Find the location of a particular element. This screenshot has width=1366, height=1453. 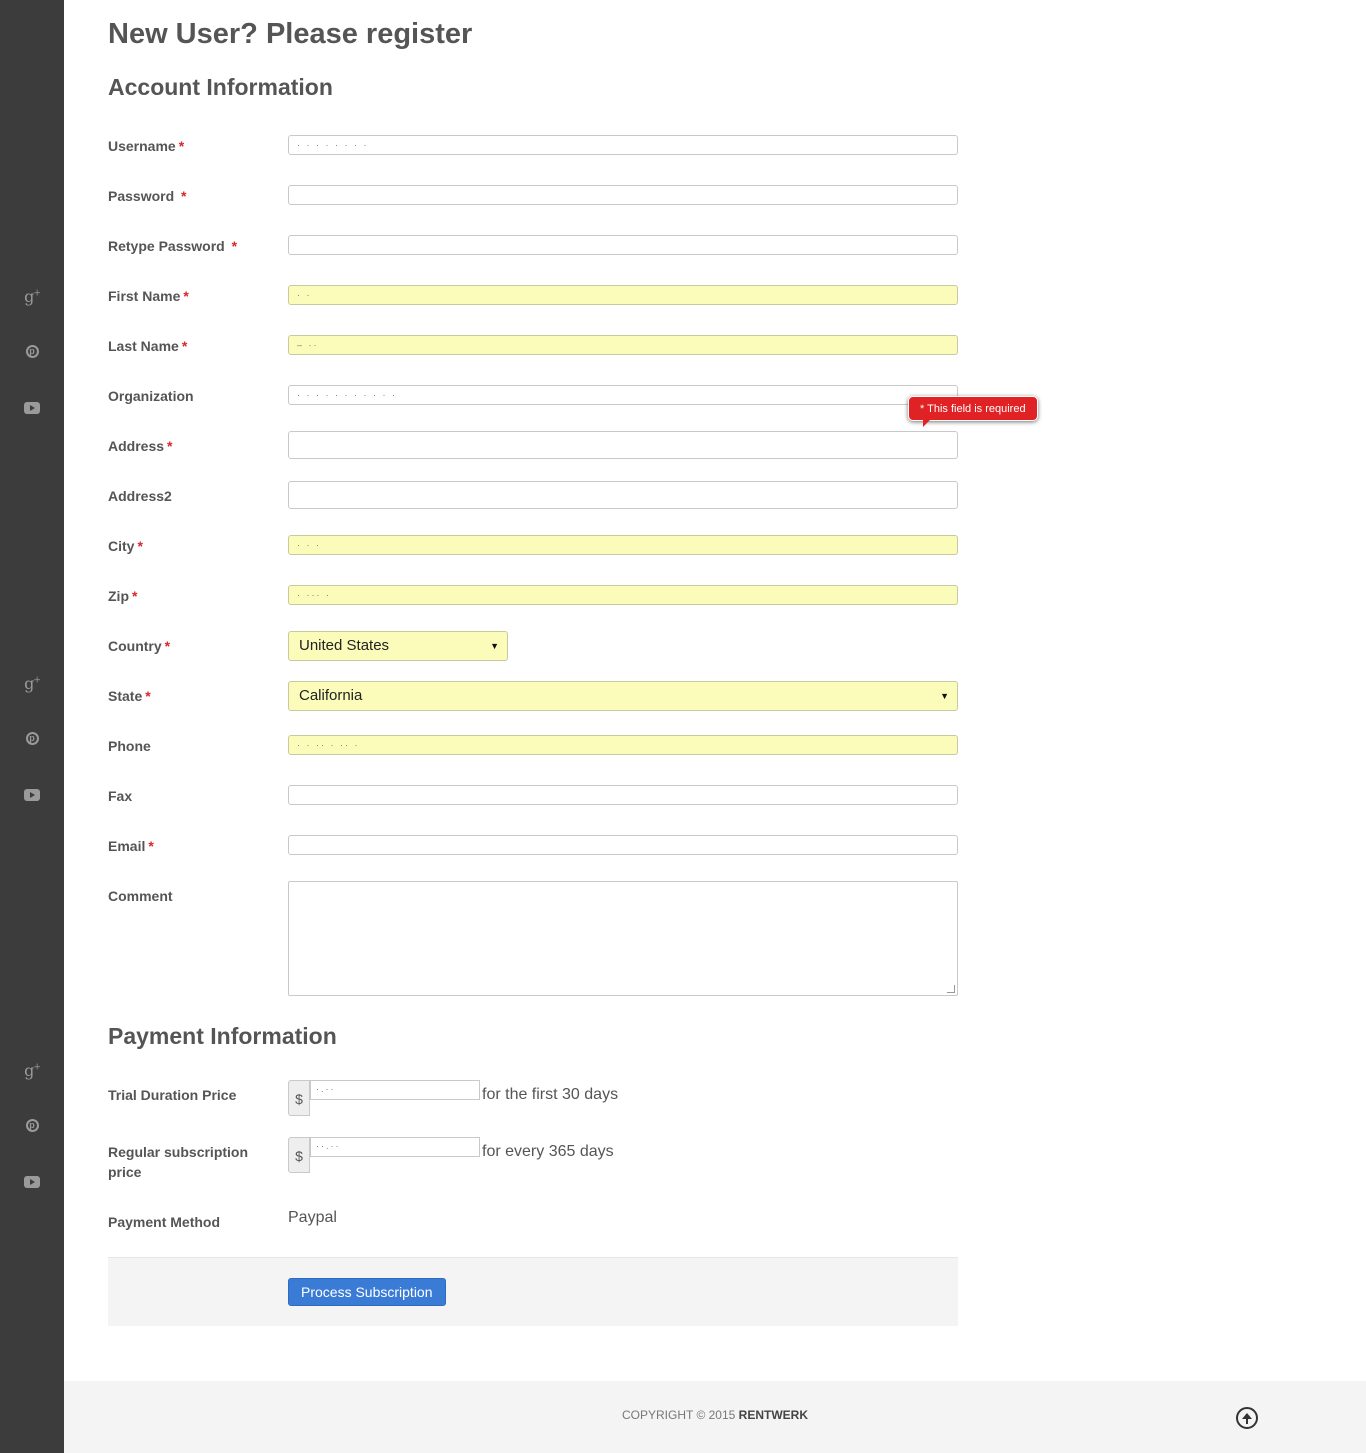

account-heading: Account Information is located at coordinates (220, 87).